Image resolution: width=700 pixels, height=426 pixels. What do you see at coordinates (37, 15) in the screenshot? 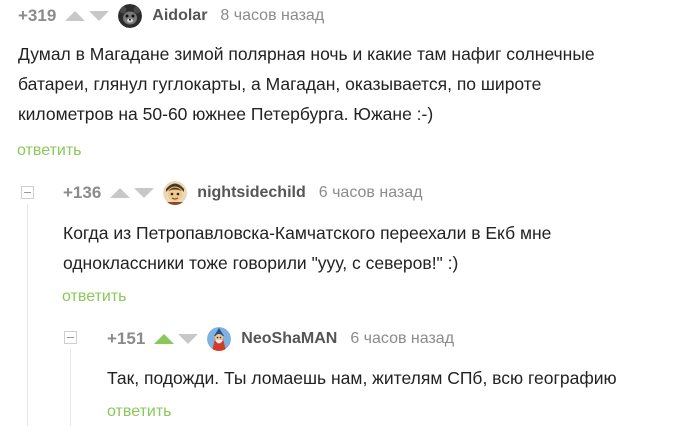
I see `comment-rating: +319` at bounding box center [37, 15].